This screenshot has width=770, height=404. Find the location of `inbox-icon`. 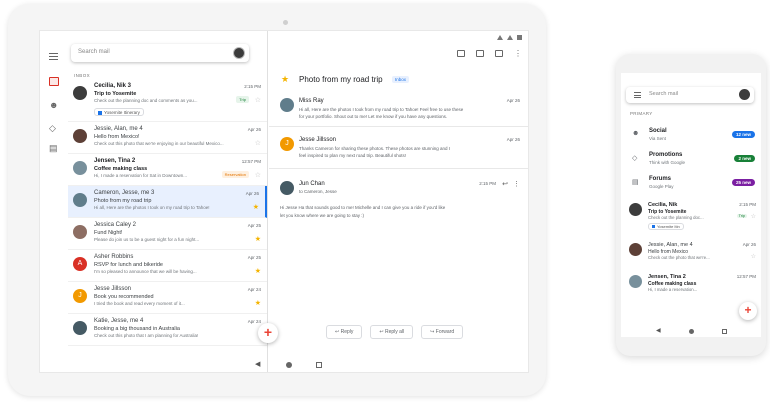

inbox-icon is located at coordinates (54, 81).